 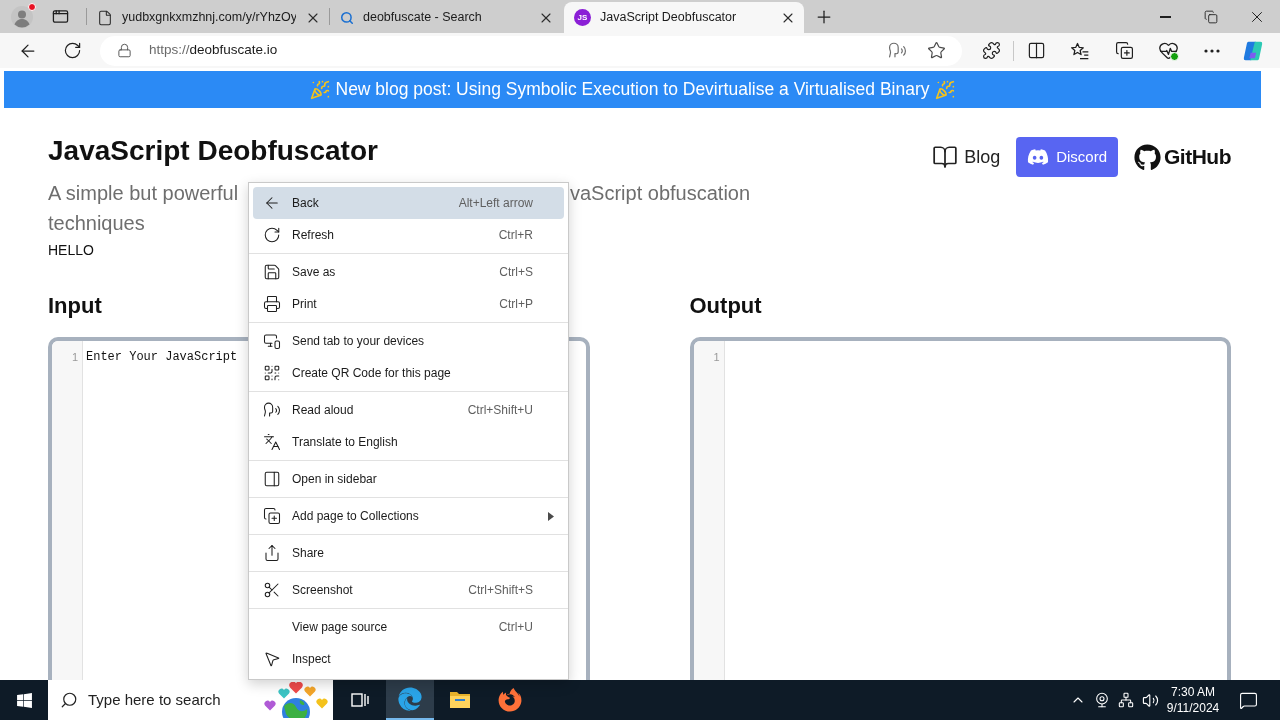 What do you see at coordinates (725, 306) in the screenshot?
I see `output-heading: Output` at bounding box center [725, 306].